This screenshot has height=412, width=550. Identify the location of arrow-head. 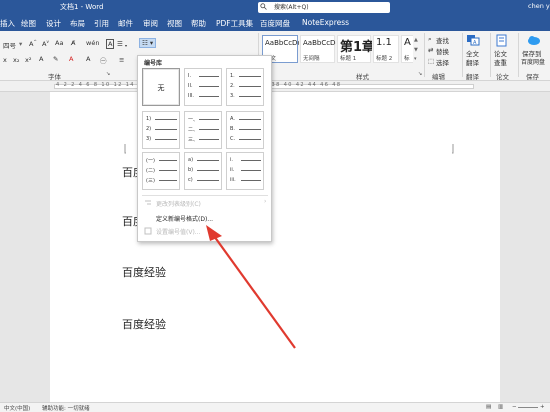
(214, 233).